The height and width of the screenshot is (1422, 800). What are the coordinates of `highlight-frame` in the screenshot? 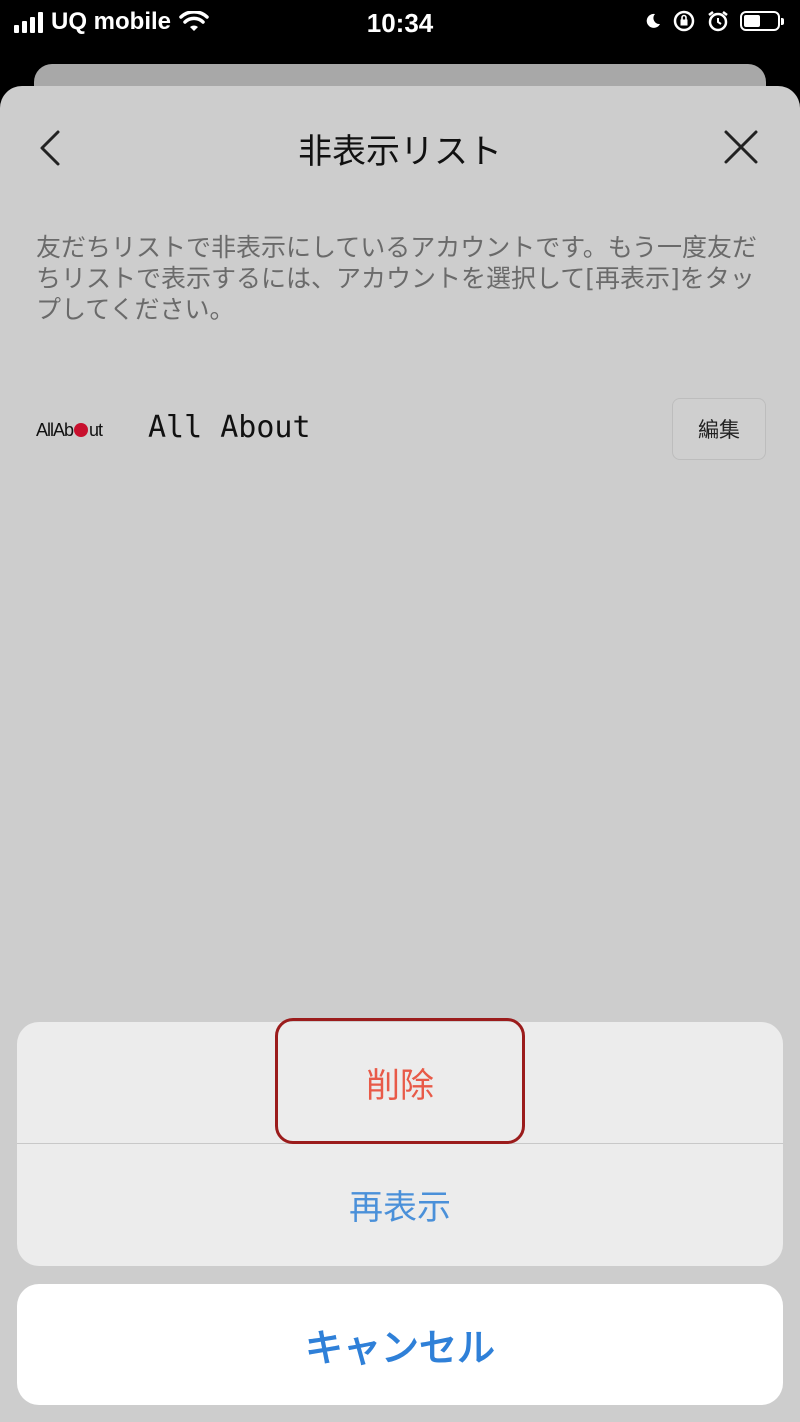 It's located at (400, 1081).